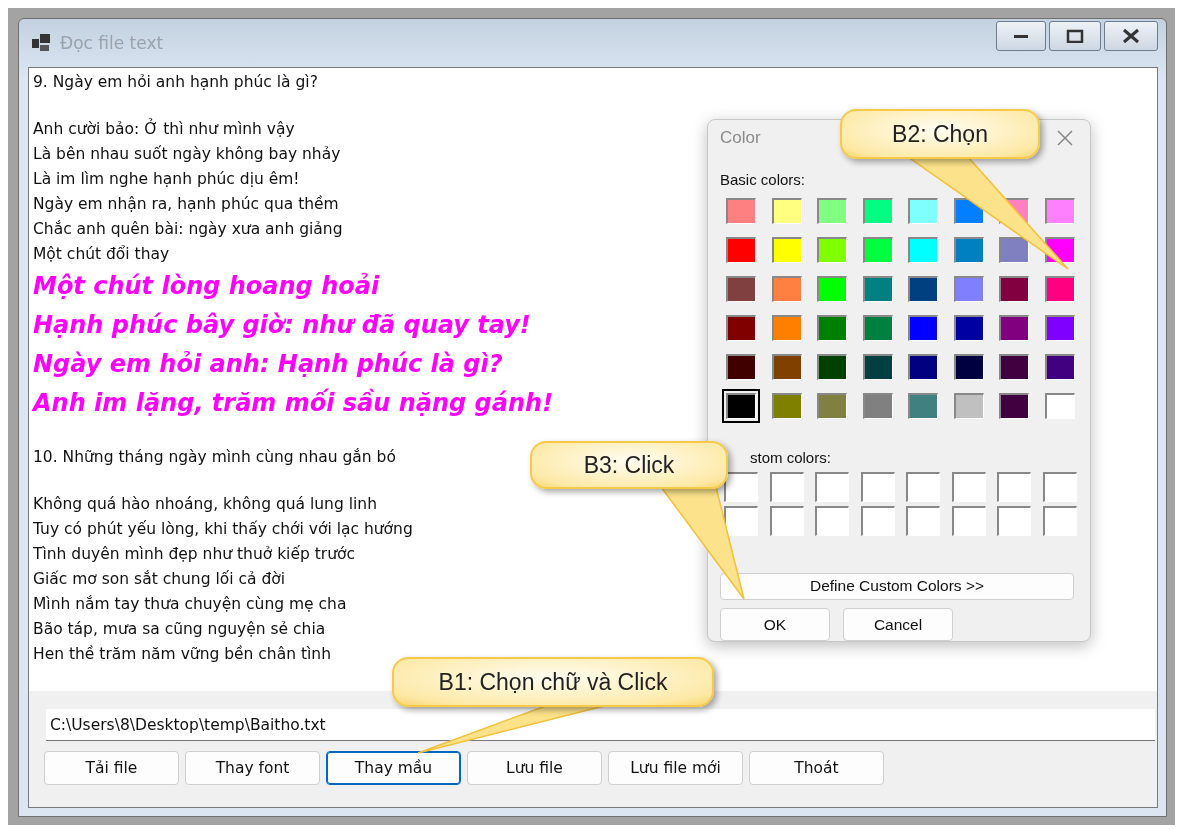 This screenshot has width=1180, height=829. What do you see at coordinates (740, 138) in the screenshot?
I see `dialog-title: Color` at bounding box center [740, 138].